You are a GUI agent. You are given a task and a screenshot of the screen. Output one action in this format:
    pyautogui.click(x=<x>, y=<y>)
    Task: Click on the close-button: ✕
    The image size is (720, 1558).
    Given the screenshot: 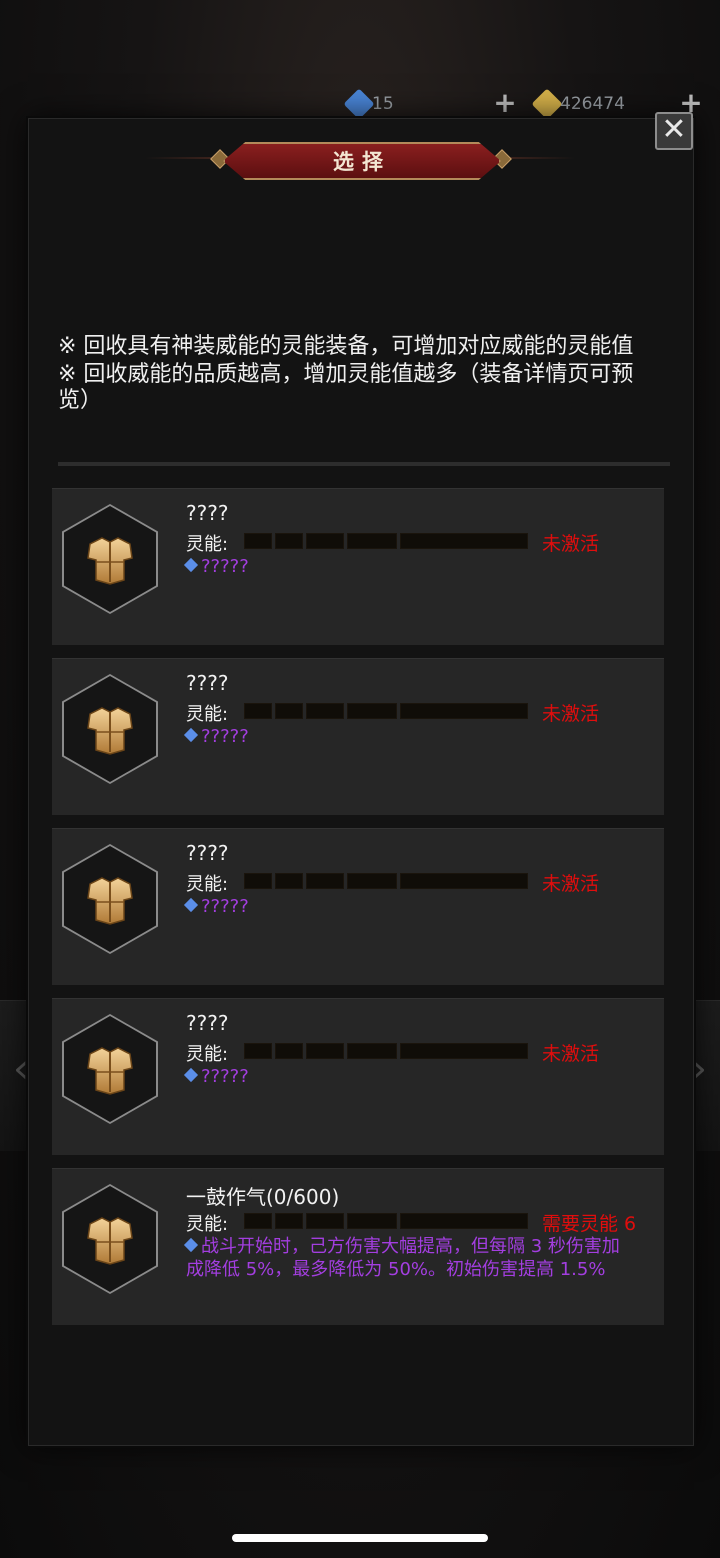 What is the action you would take?
    pyautogui.click(x=674, y=131)
    